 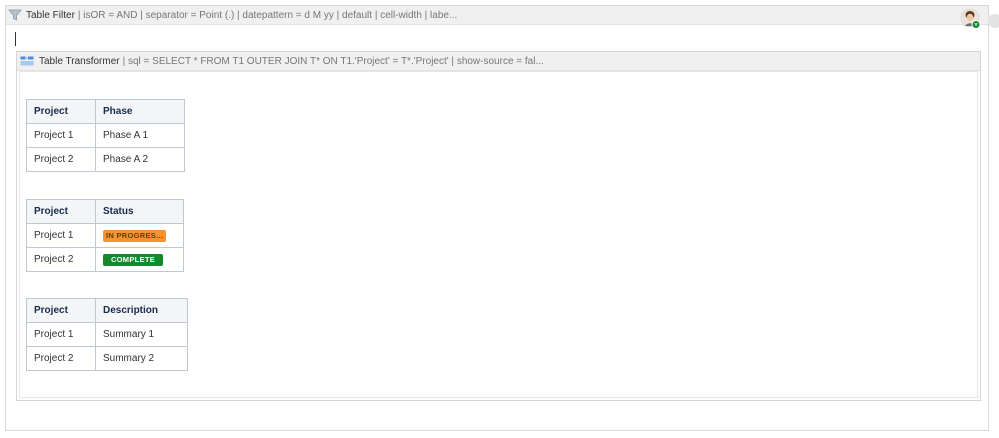 What do you see at coordinates (140, 135) in the screenshot?
I see `table-cell: Phase A 1` at bounding box center [140, 135].